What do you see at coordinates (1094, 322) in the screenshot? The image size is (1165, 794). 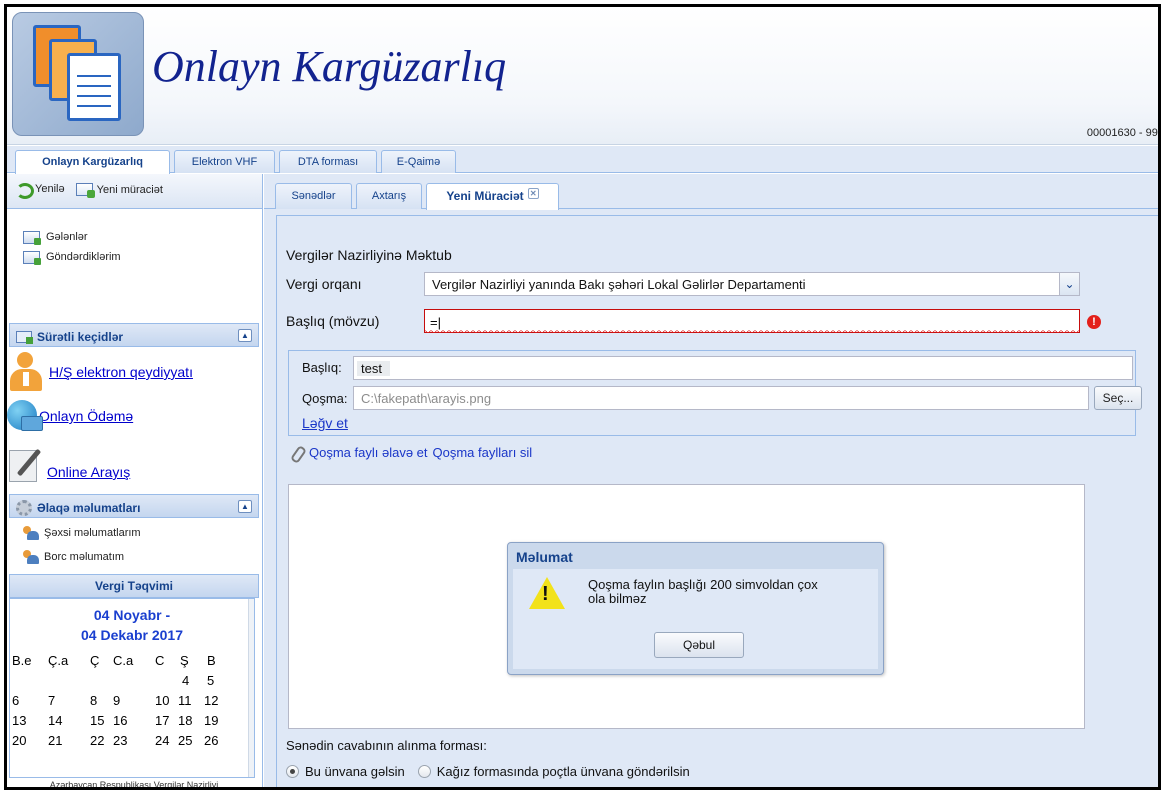 I see `error-icon: !` at bounding box center [1094, 322].